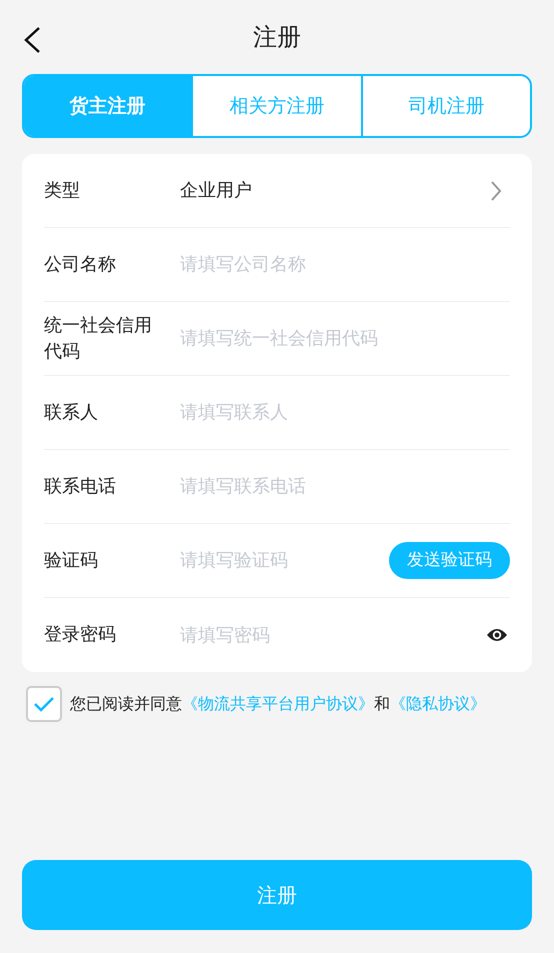 This screenshot has width=554, height=953. What do you see at coordinates (80, 486) in the screenshot?
I see `field-label: 联系电话` at bounding box center [80, 486].